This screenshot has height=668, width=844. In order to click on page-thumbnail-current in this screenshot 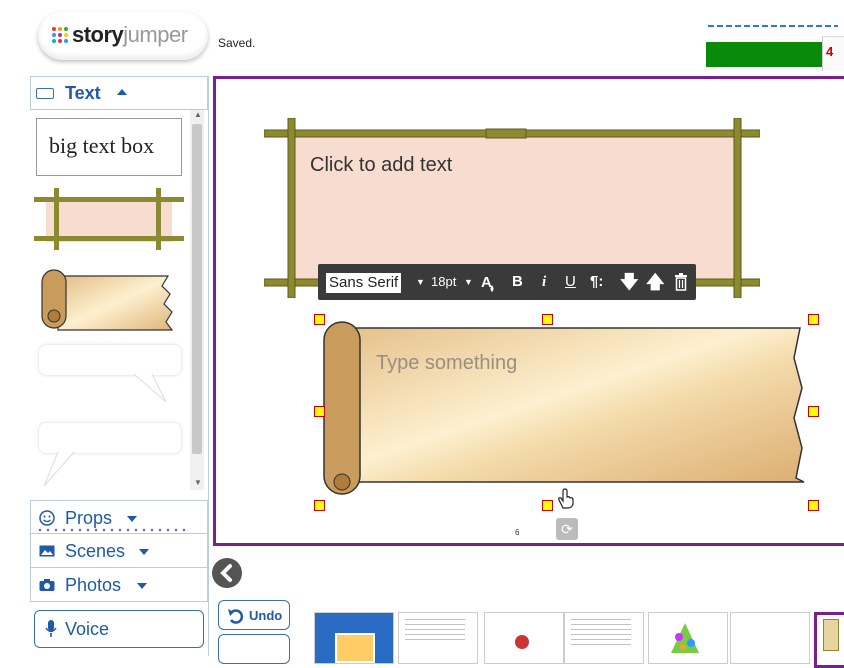, I will do `click(829, 640)`.